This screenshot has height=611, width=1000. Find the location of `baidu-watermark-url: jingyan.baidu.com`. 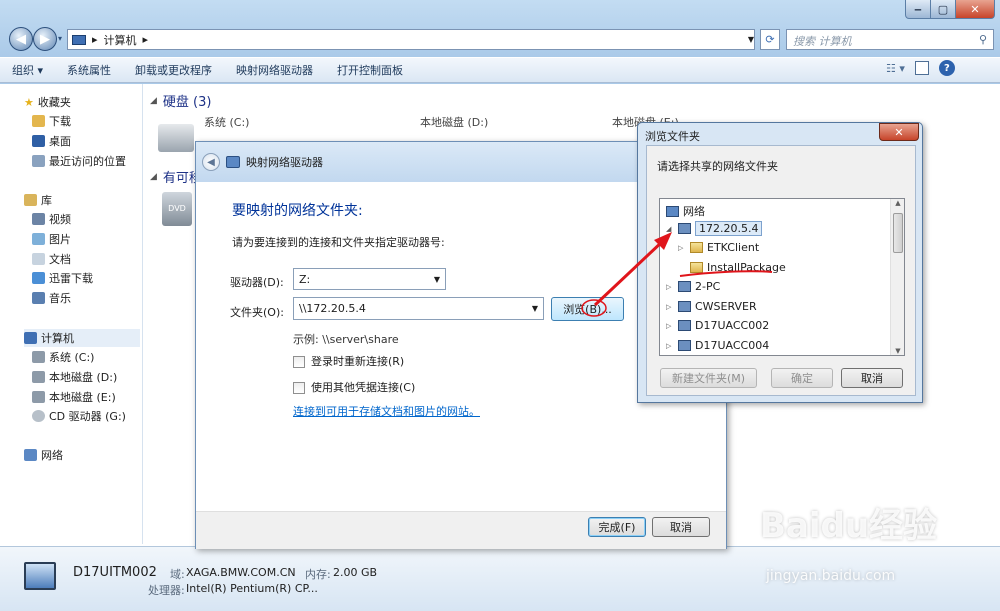

baidu-watermark-url: jingyan.baidu.com is located at coordinates (831, 576).